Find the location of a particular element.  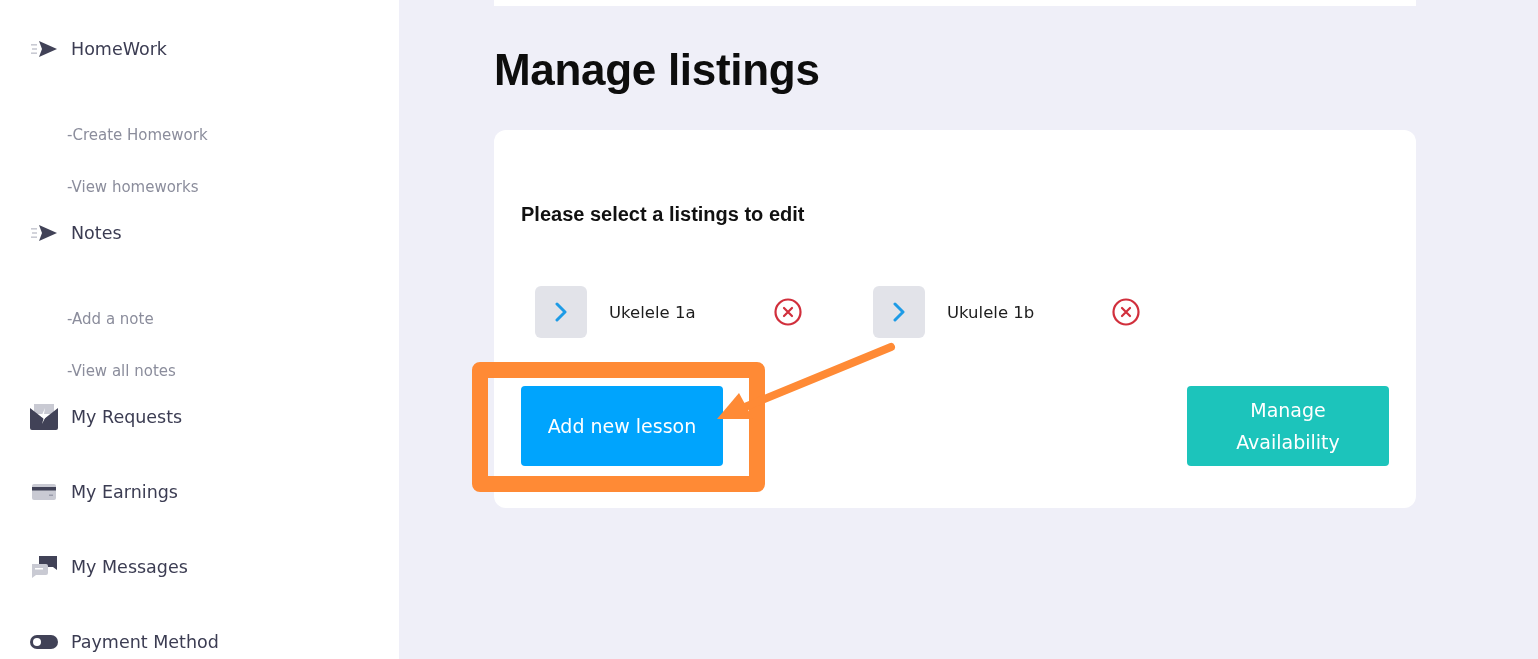

sidebar-item: Payment Method is located at coordinates (145, 642).